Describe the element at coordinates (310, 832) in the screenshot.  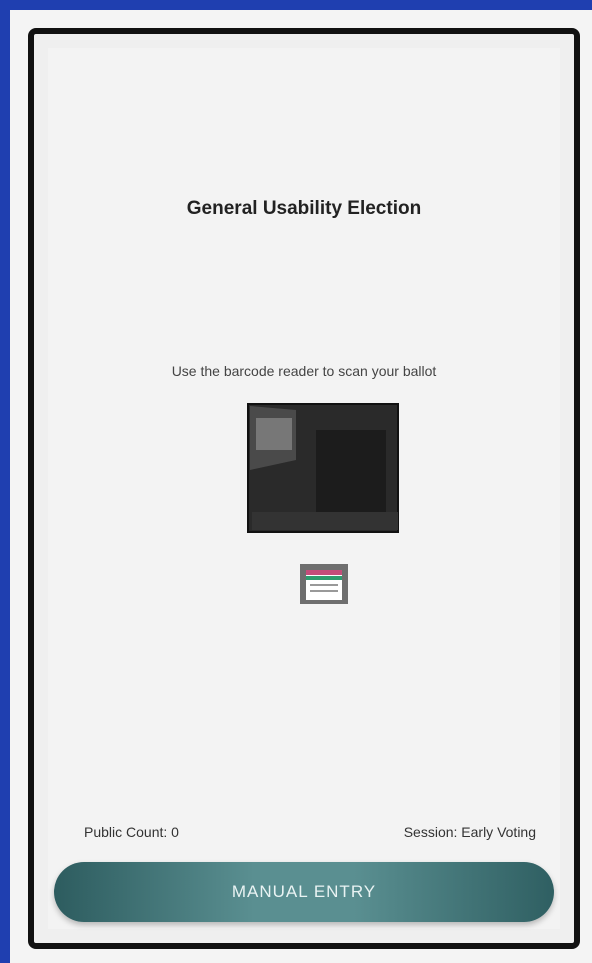
I see `status-row: Public Count: 0 Session: Early Voting` at that location.